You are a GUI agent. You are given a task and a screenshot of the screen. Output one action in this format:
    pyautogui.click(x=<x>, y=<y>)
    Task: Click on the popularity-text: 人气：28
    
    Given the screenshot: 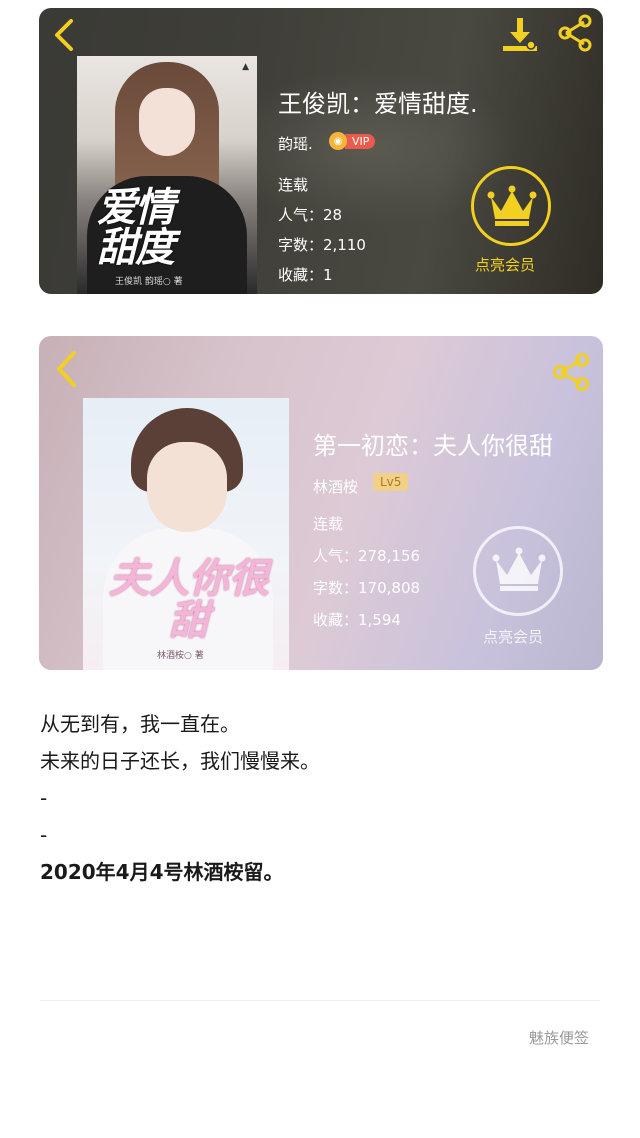 What is the action you would take?
    pyautogui.click(x=310, y=215)
    